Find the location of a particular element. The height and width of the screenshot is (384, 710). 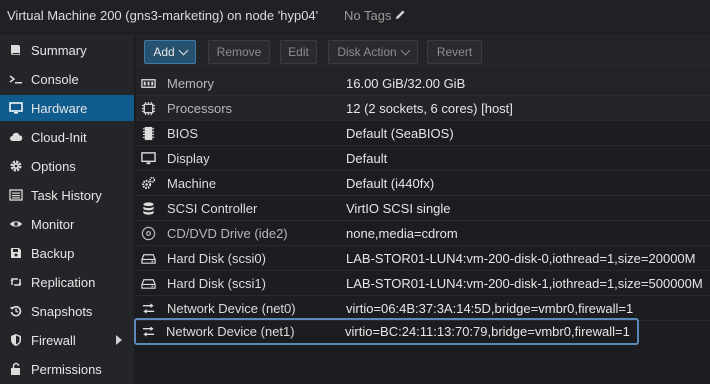

sidebar-item-console: Console is located at coordinates (67, 79).